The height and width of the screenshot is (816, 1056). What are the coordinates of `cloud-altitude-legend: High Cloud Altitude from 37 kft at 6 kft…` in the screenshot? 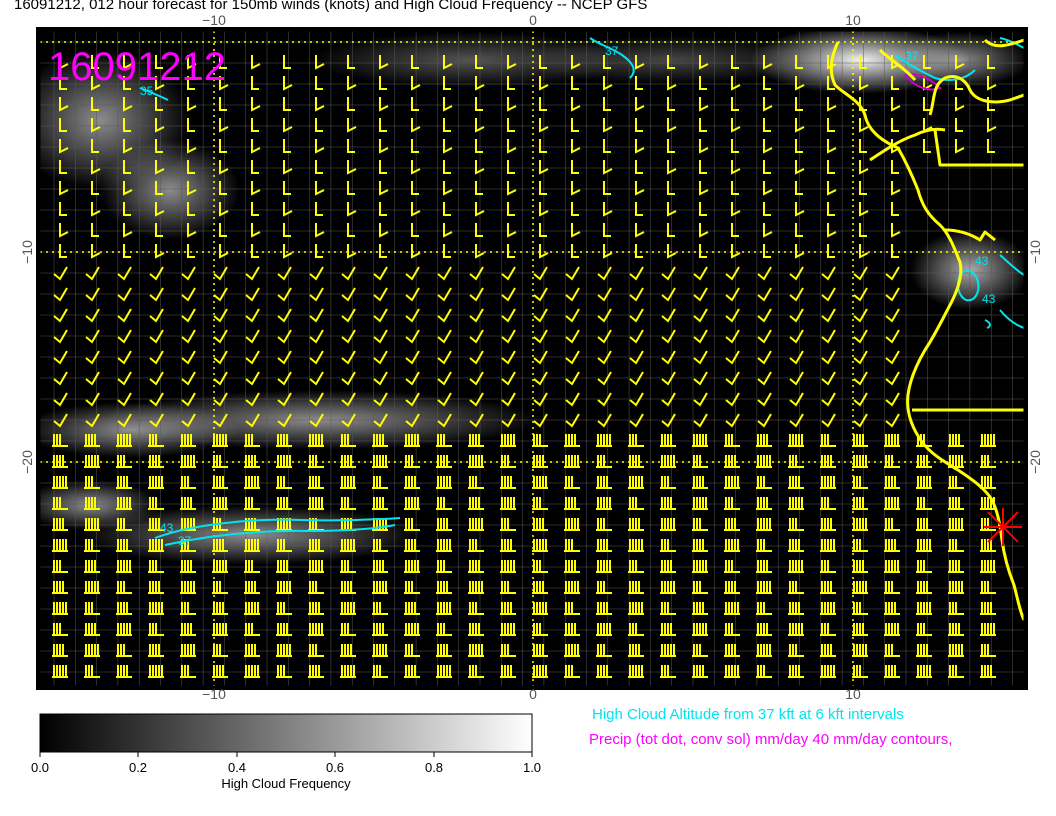 It's located at (748, 714).